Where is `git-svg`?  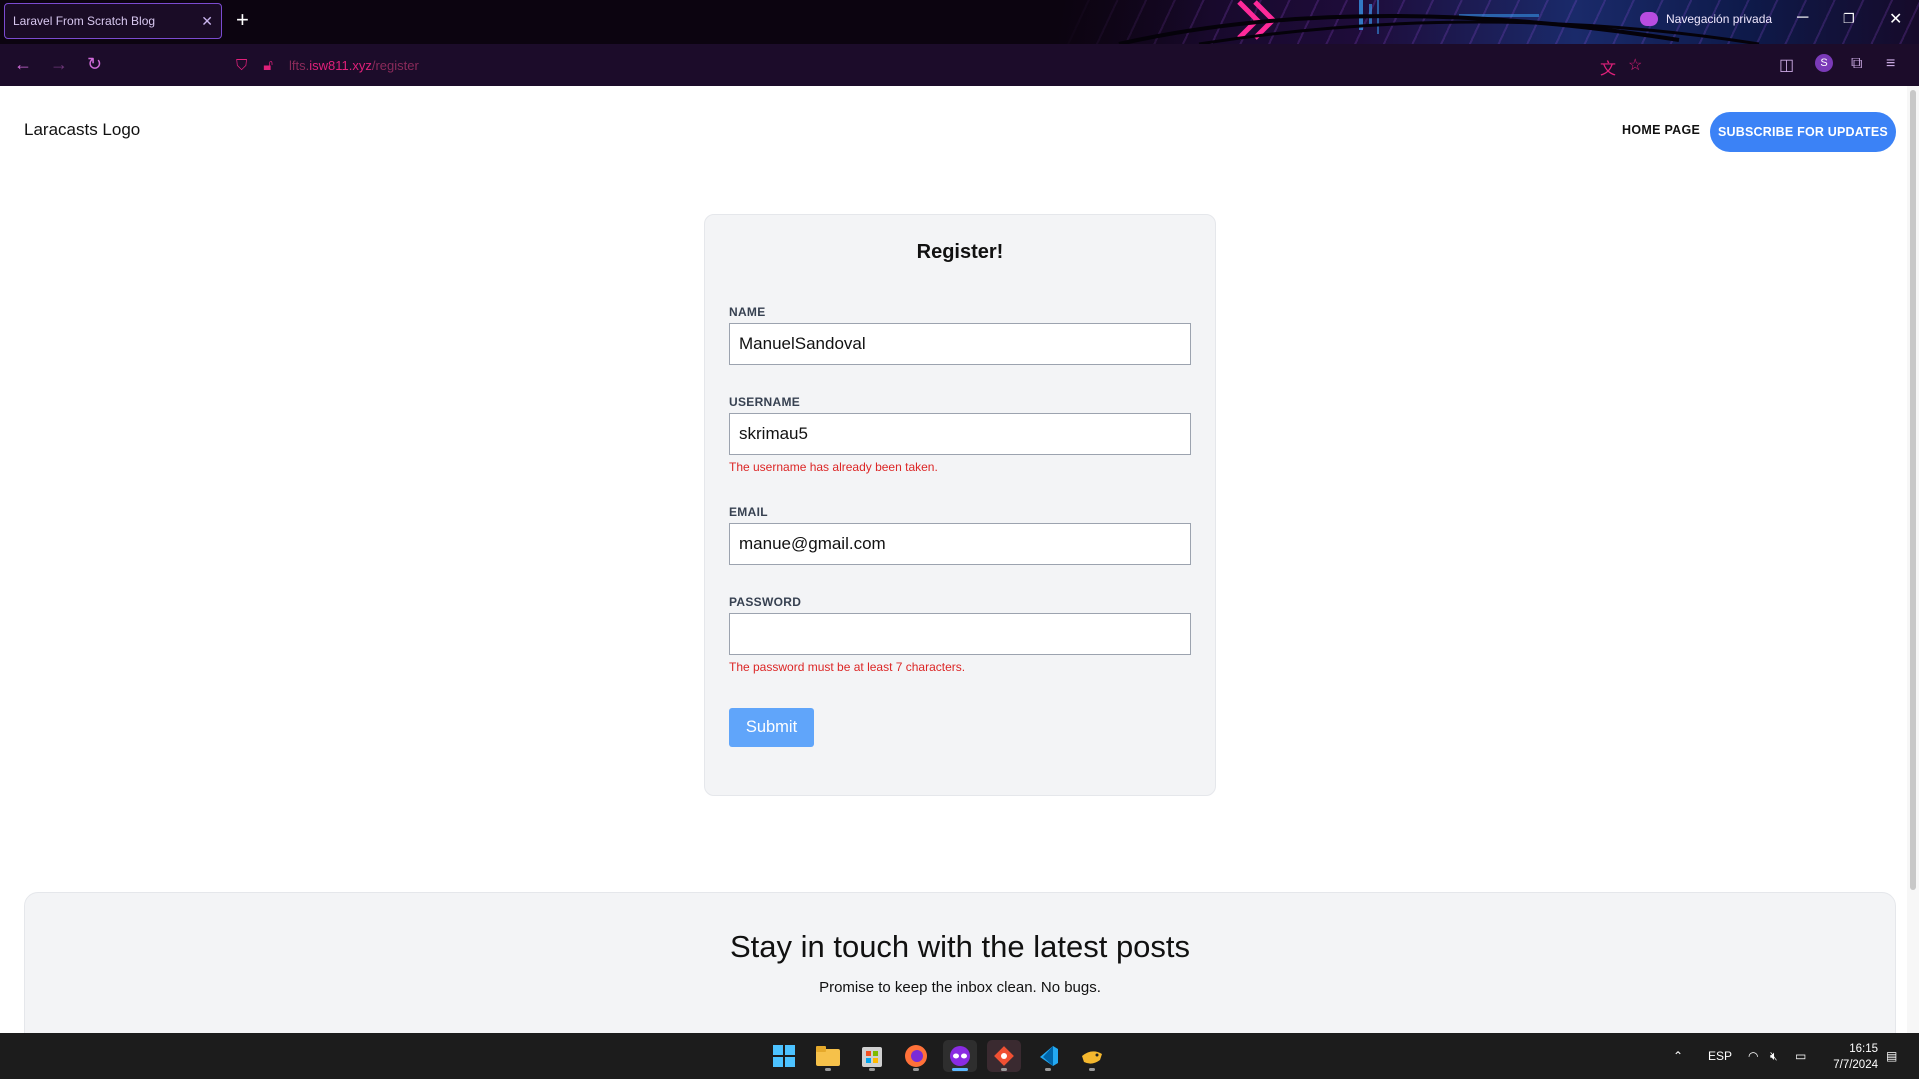
git-svg is located at coordinates (1004, 1056).